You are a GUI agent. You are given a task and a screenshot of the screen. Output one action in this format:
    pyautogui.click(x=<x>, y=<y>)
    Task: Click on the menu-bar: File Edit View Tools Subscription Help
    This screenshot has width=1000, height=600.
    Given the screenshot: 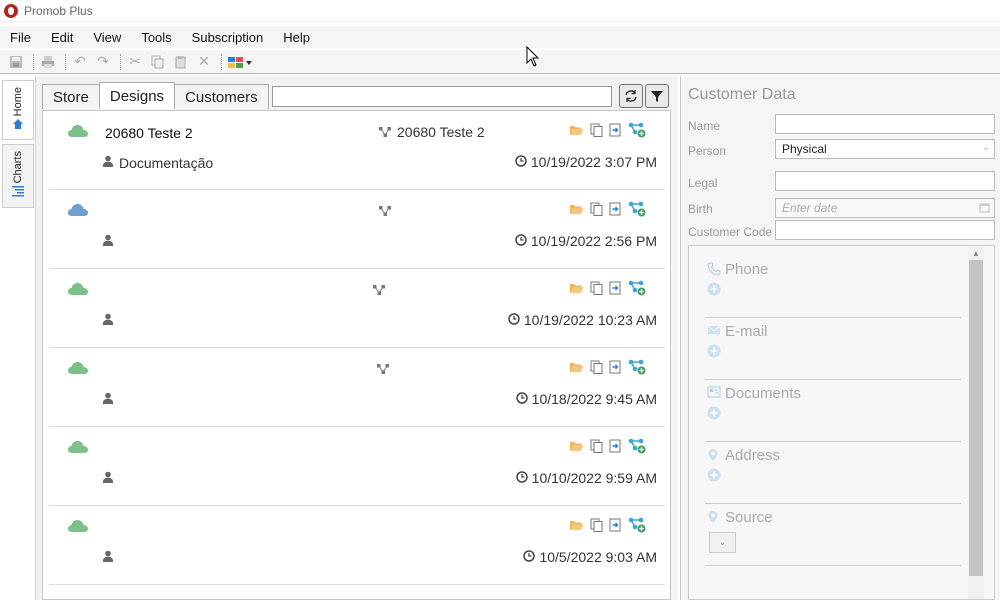 What is the action you would take?
    pyautogui.click(x=500, y=37)
    